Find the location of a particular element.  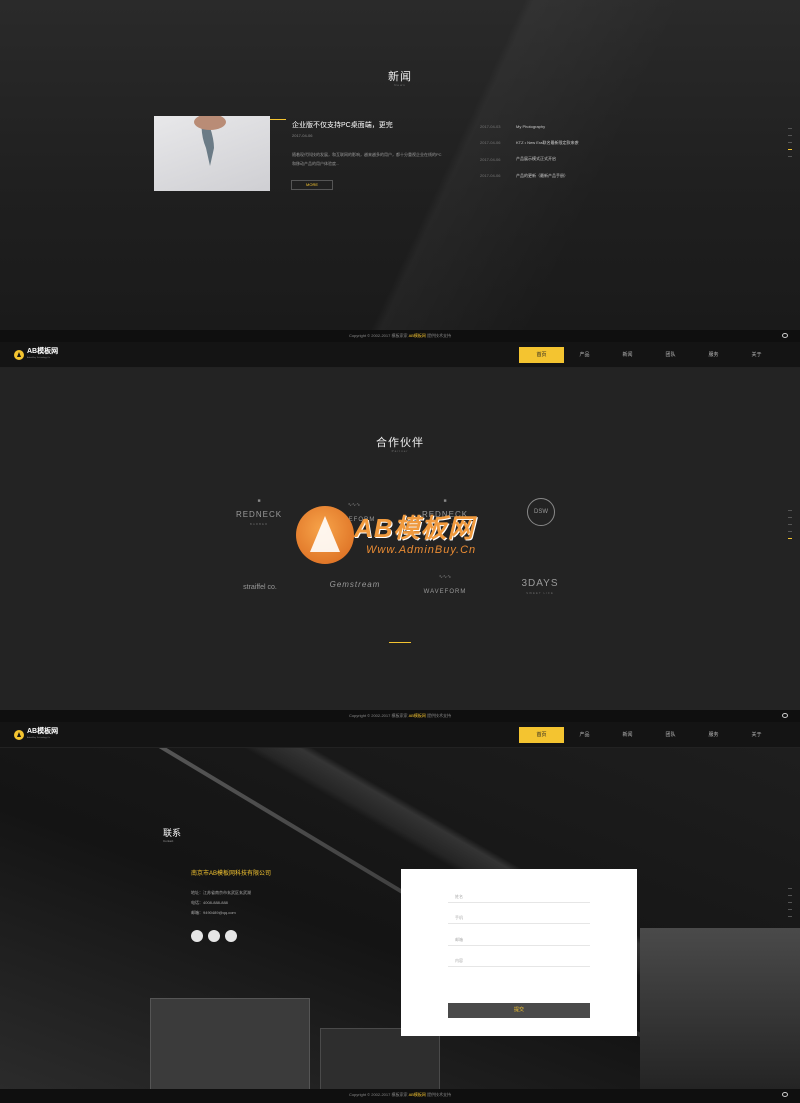

nav-menu: 首页 产品 新闻 团队 服务 关于 is located at coordinates (648, 735).